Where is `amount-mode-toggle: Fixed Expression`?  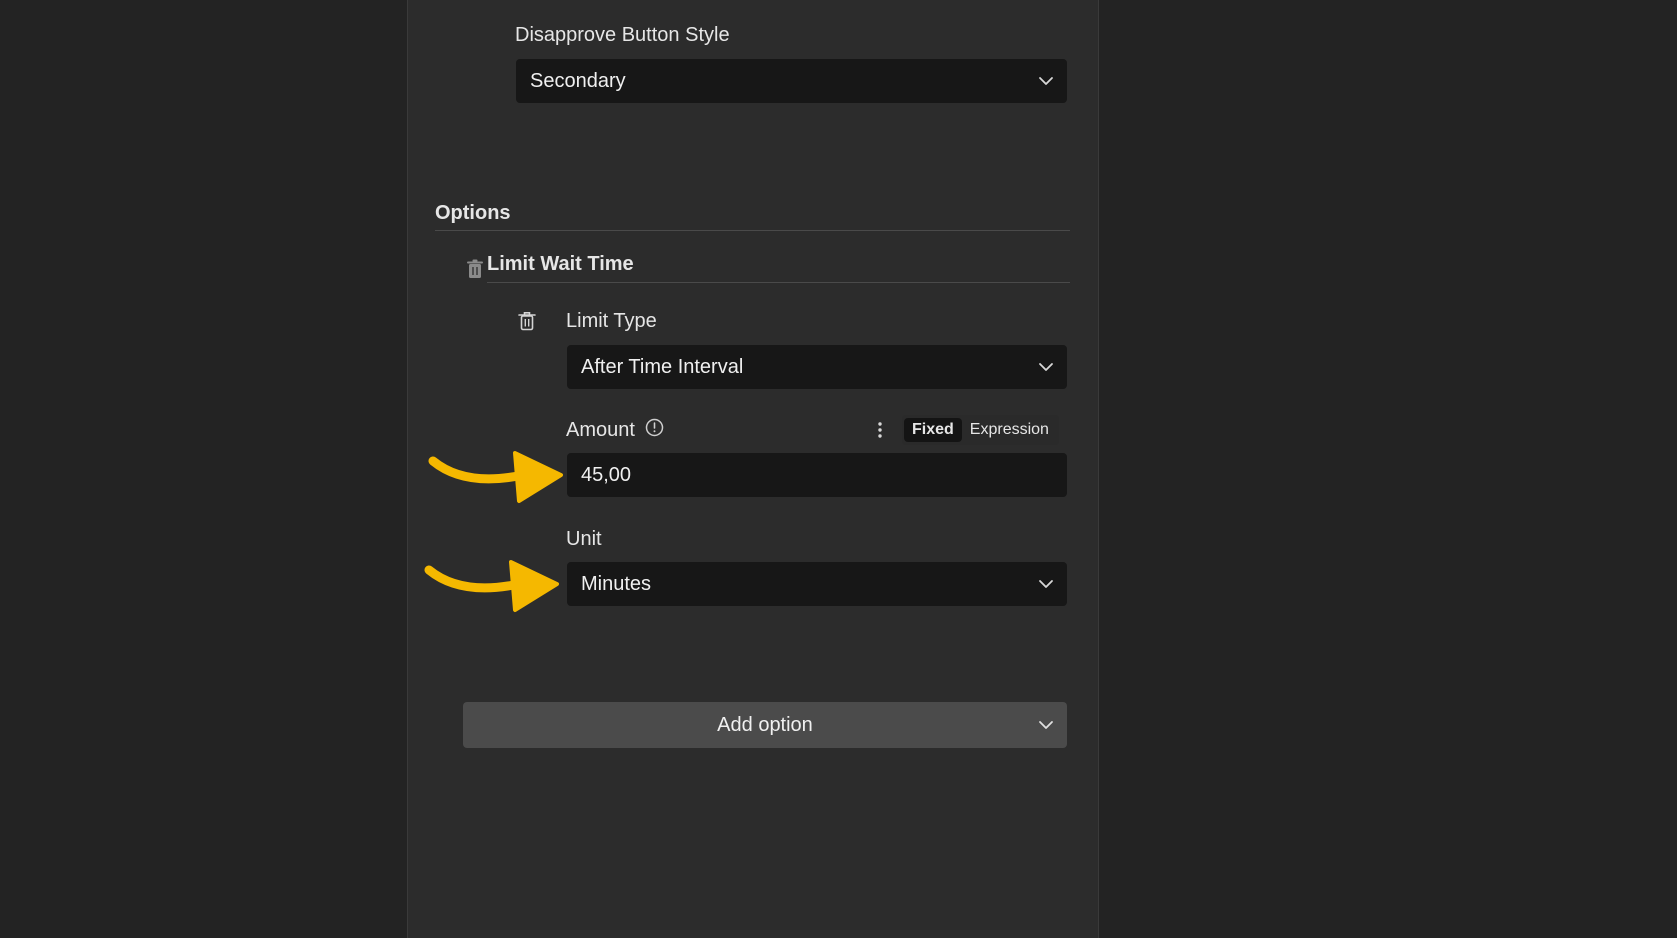
amount-mode-toggle: Fixed Expression is located at coordinates (980, 430).